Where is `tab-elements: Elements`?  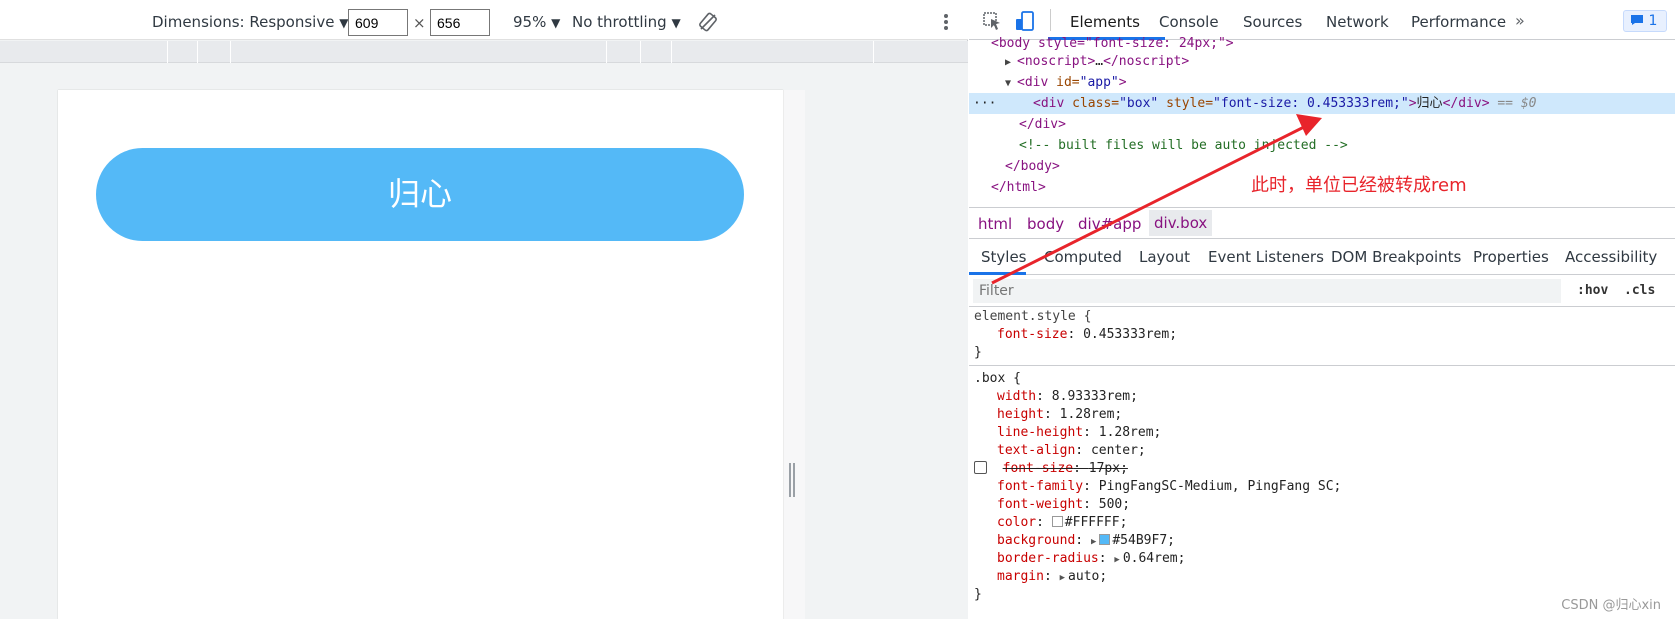 tab-elements: Elements is located at coordinates (1105, 22).